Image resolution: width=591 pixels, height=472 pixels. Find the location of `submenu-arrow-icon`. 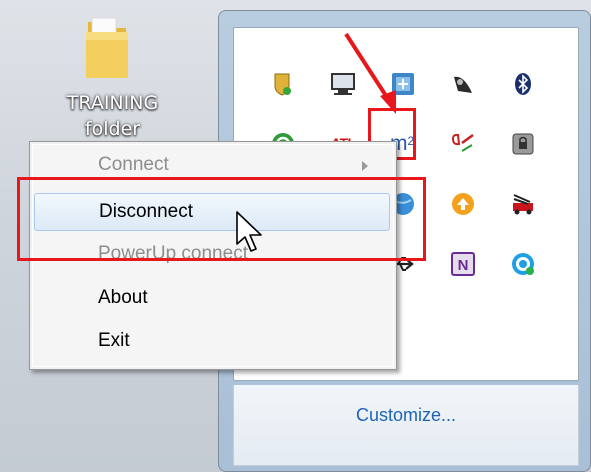

submenu-arrow-icon is located at coordinates (365, 166).